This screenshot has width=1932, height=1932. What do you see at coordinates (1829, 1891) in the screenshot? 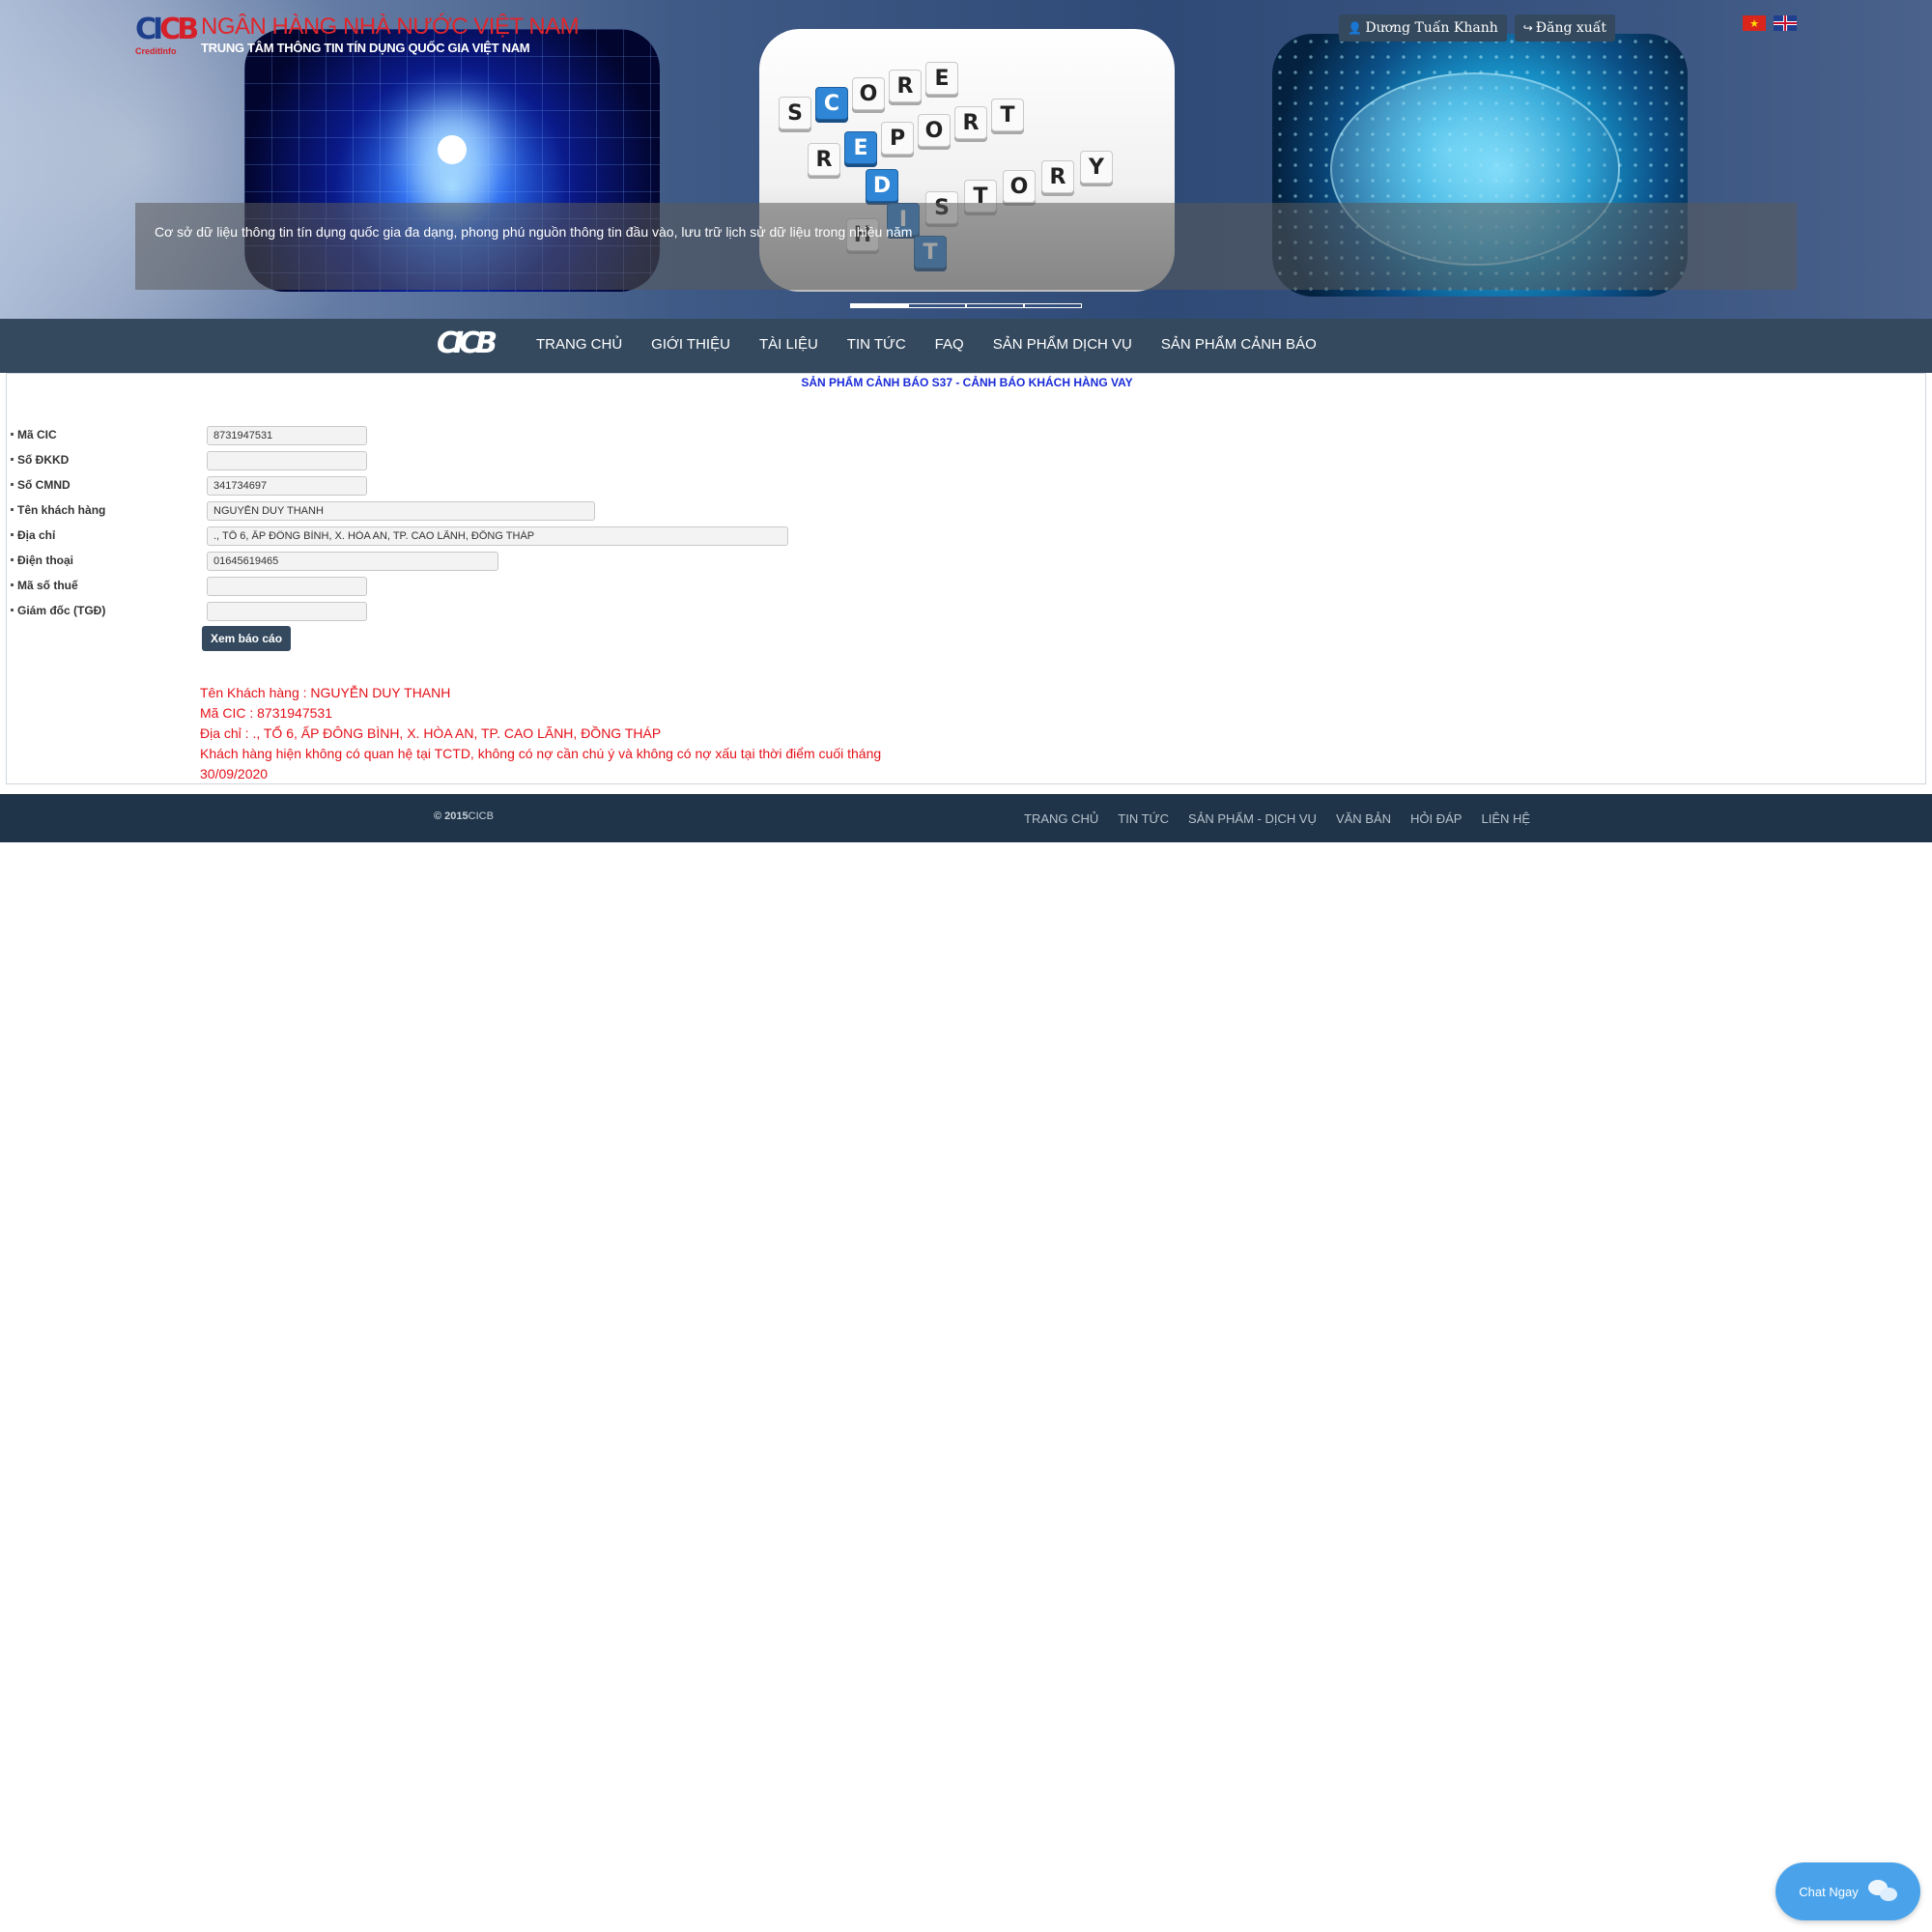
I see `chat-label: Chat Ngay` at bounding box center [1829, 1891].